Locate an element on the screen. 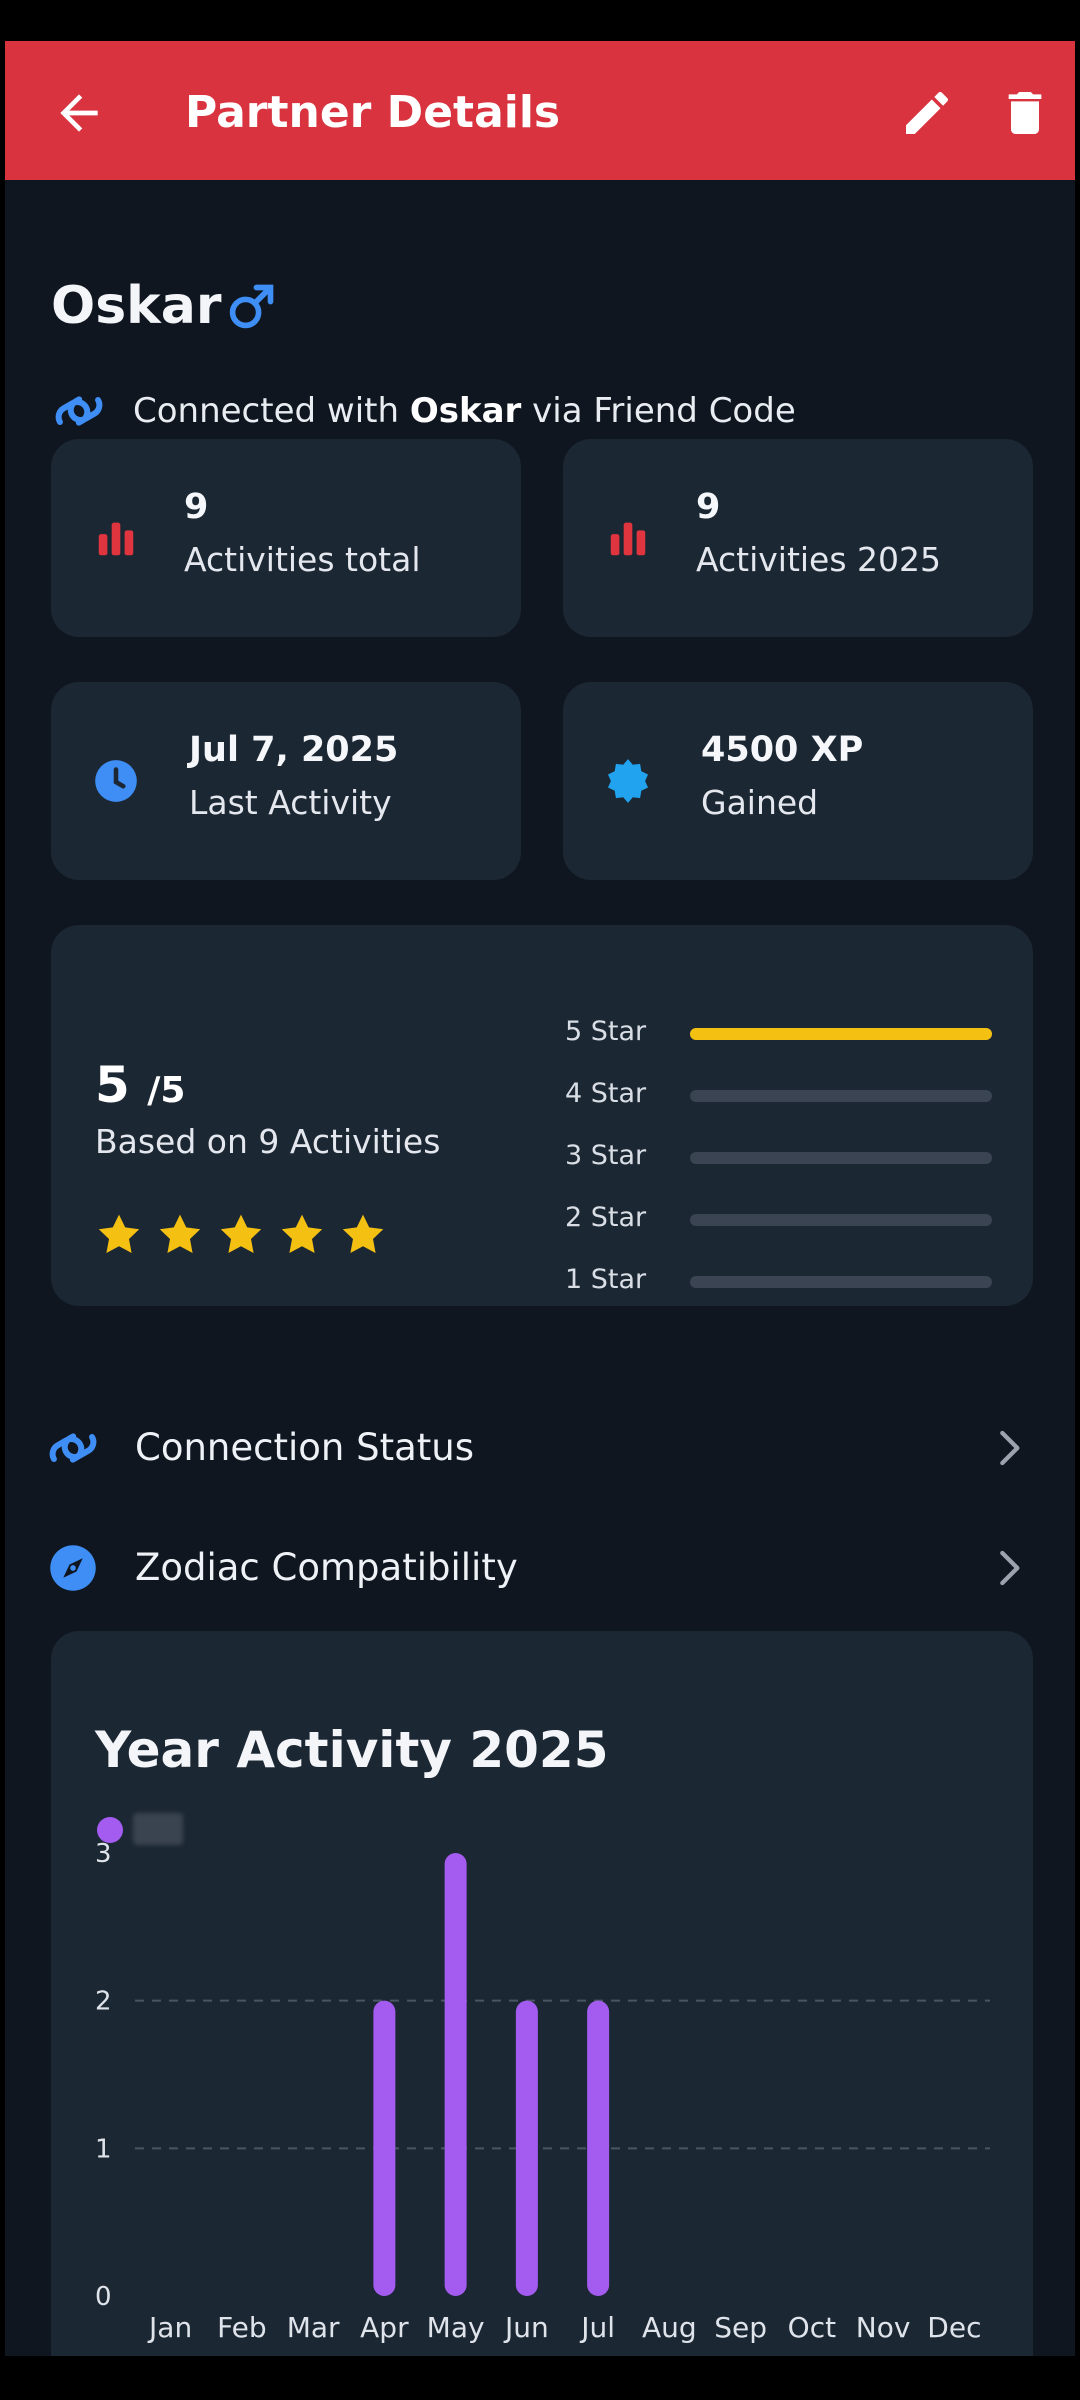 The width and height of the screenshot is (1080, 2400). x-tick-label: Apr is located at coordinates (384, 2327).